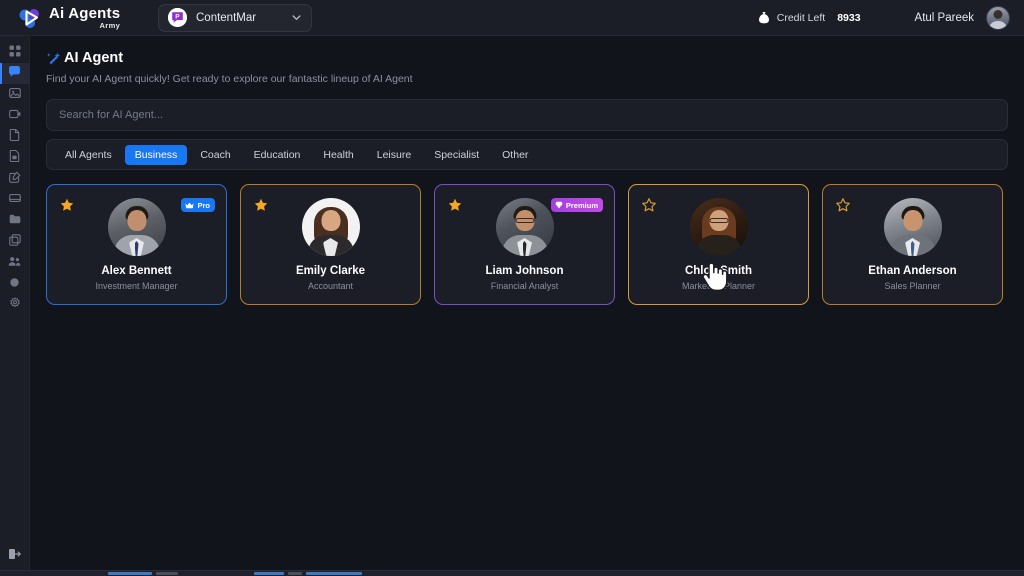  I want to click on sidebar-item-circle, so click(15, 283).